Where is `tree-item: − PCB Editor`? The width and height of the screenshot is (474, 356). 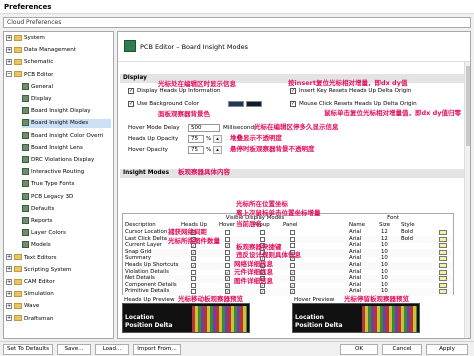
tree-item: − PCB Editor is located at coordinates (58, 75).